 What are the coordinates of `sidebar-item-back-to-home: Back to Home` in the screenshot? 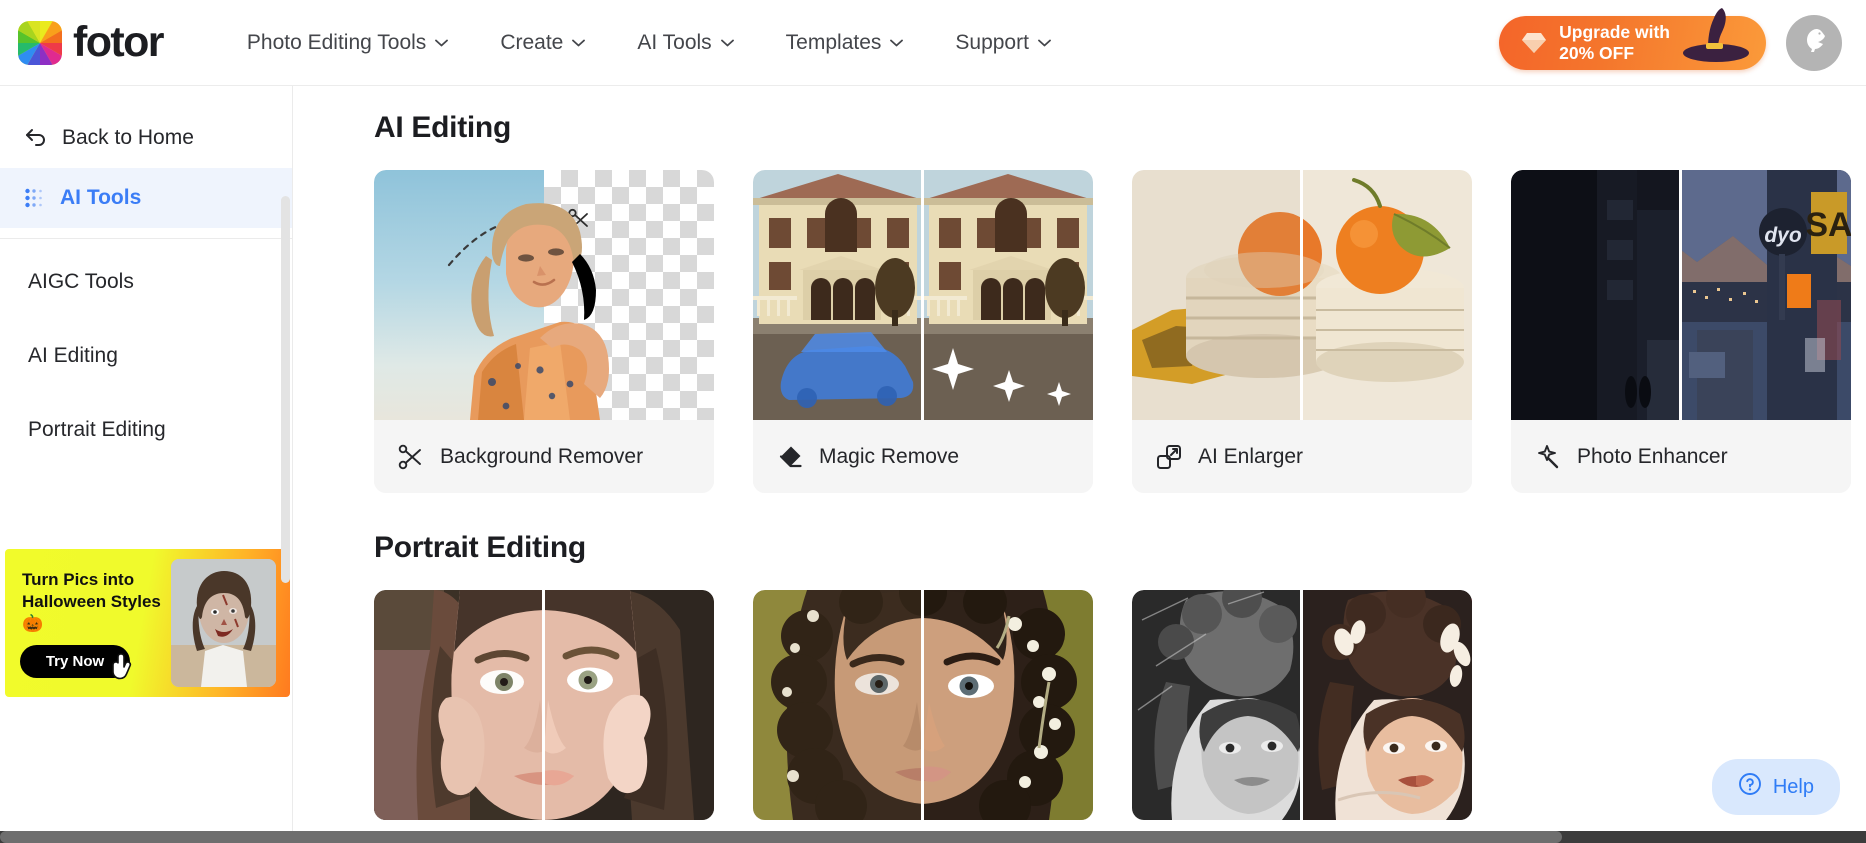 It's located at (146, 138).